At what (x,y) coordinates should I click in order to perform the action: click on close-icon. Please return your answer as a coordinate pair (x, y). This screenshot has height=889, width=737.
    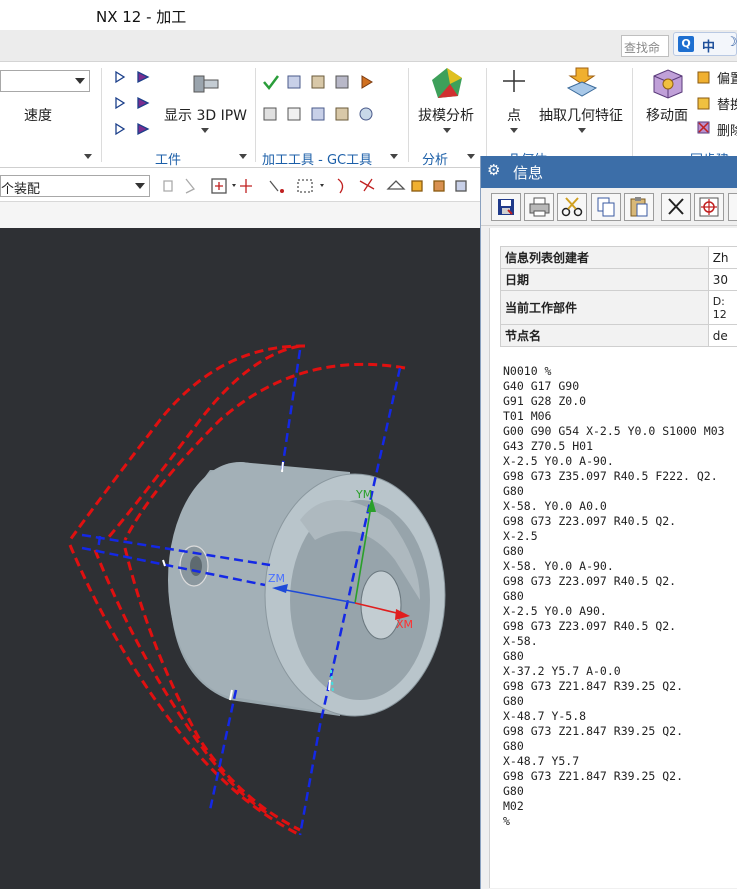
    Looking at the image, I should click on (676, 206).